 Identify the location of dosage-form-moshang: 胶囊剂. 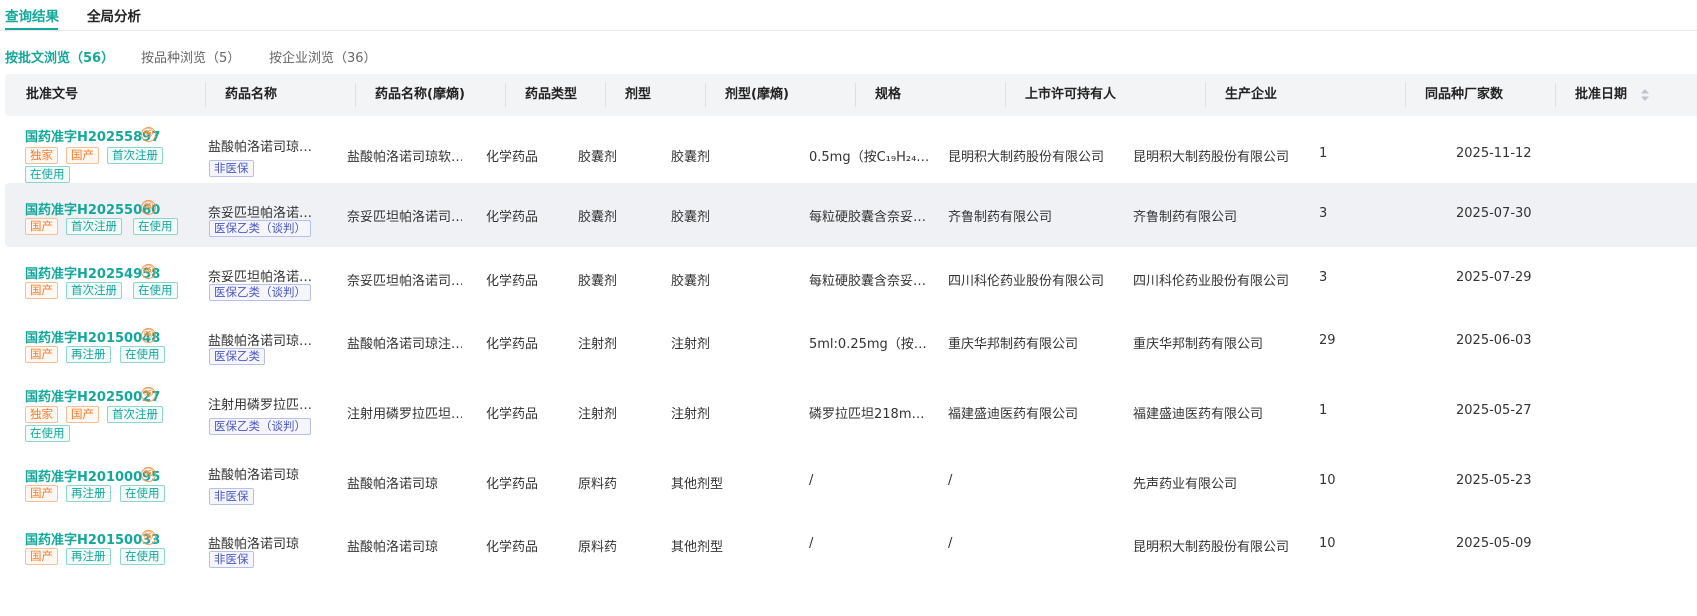
(691, 217).